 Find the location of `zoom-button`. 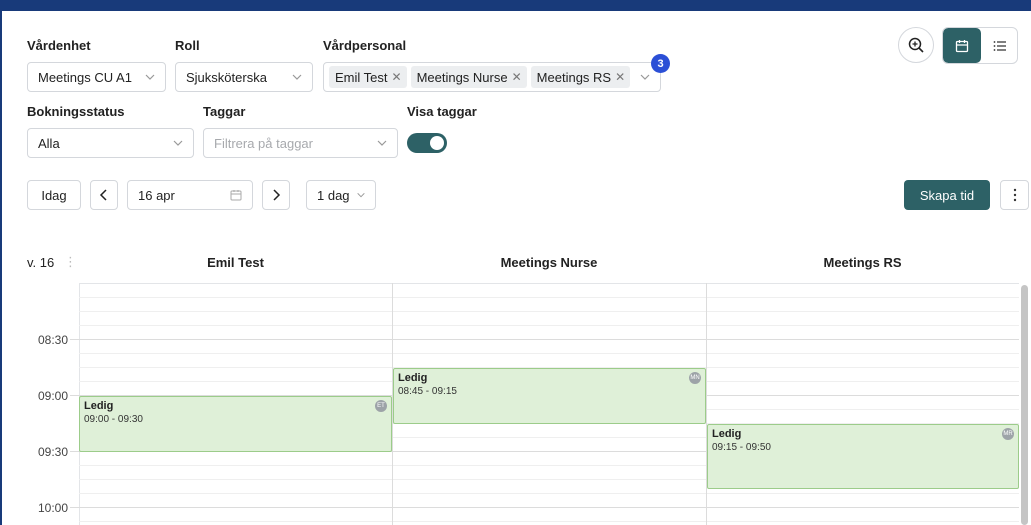

zoom-button is located at coordinates (916, 45).